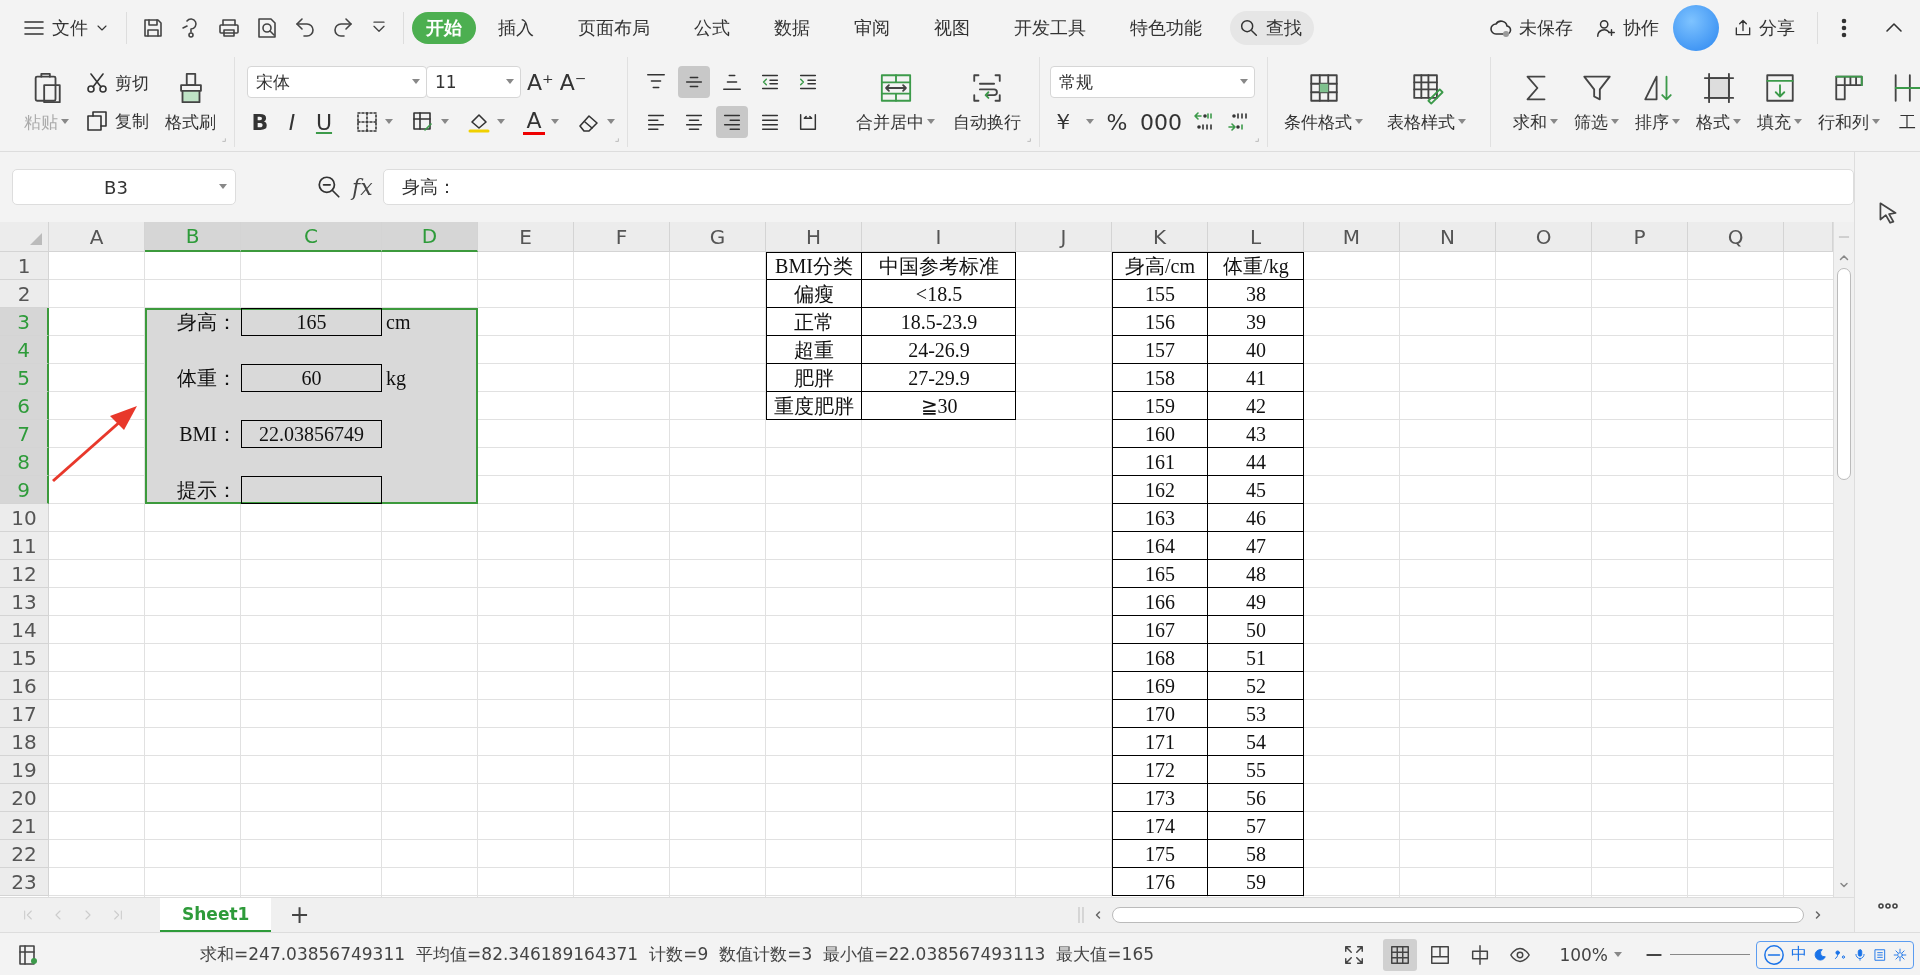  What do you see at coordinates (1905, 102) in the screenshot?
I see `worksheet-button: 工` at bounding box center [1905, 102].